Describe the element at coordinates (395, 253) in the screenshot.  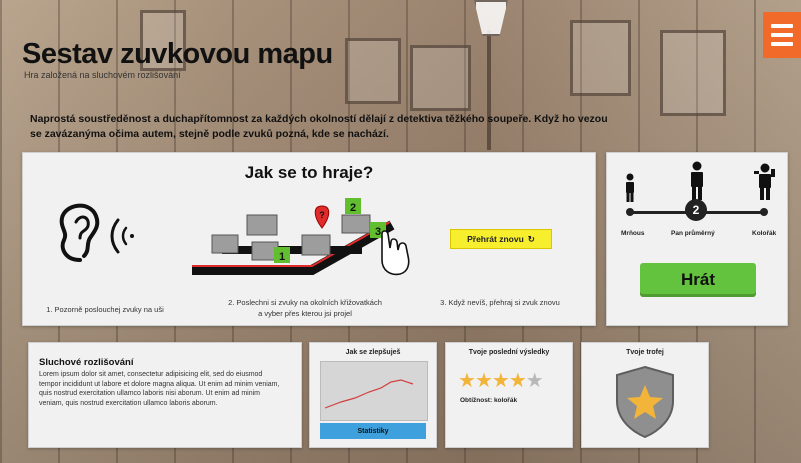
I see `pointing-hand-icon` at that location.